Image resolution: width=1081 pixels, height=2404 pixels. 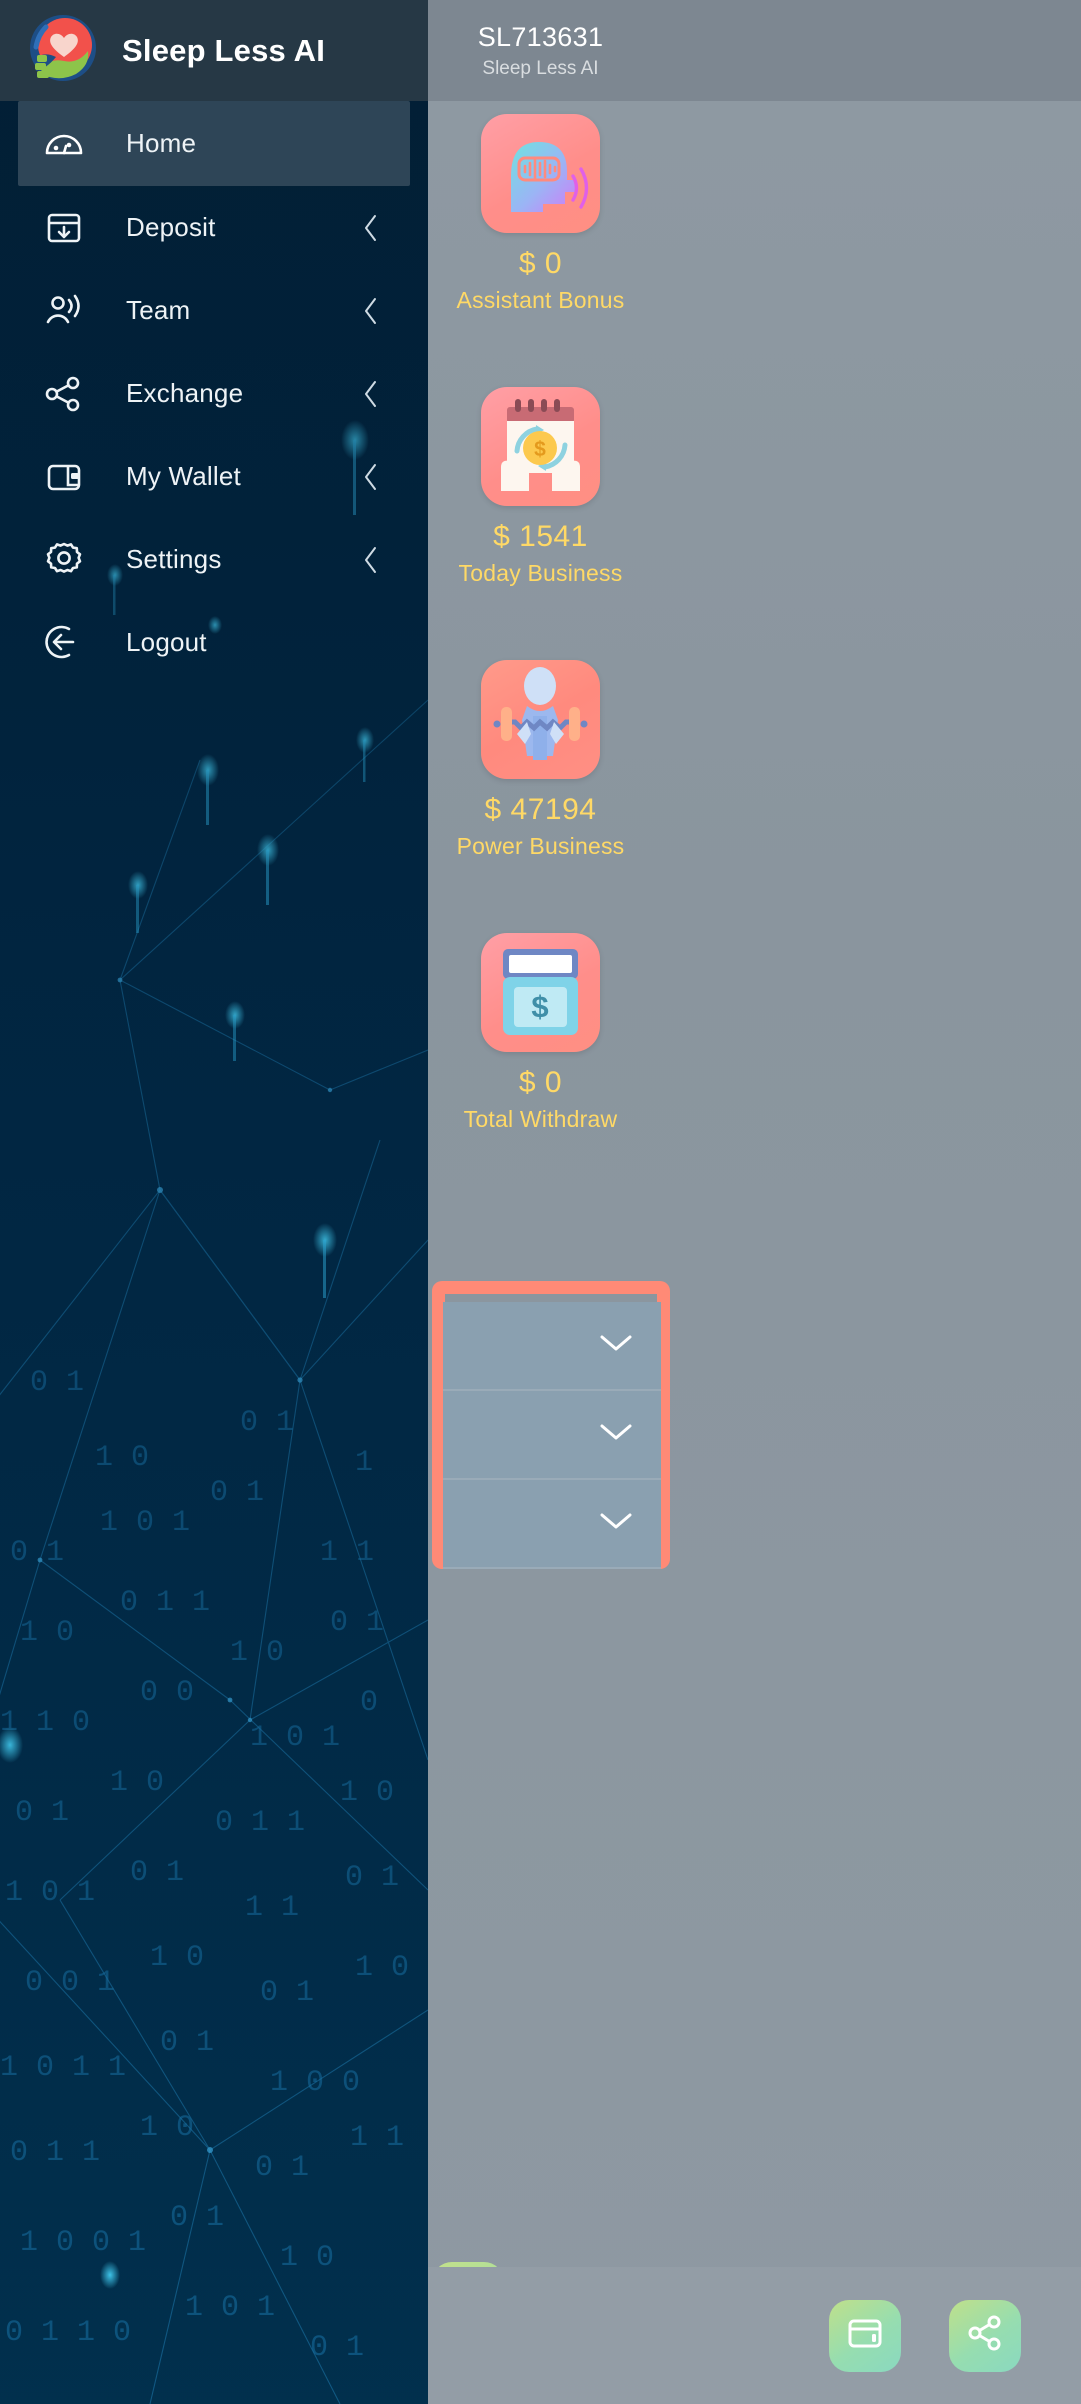 I want to click on accordion-container, so click(x=551, y=1425).